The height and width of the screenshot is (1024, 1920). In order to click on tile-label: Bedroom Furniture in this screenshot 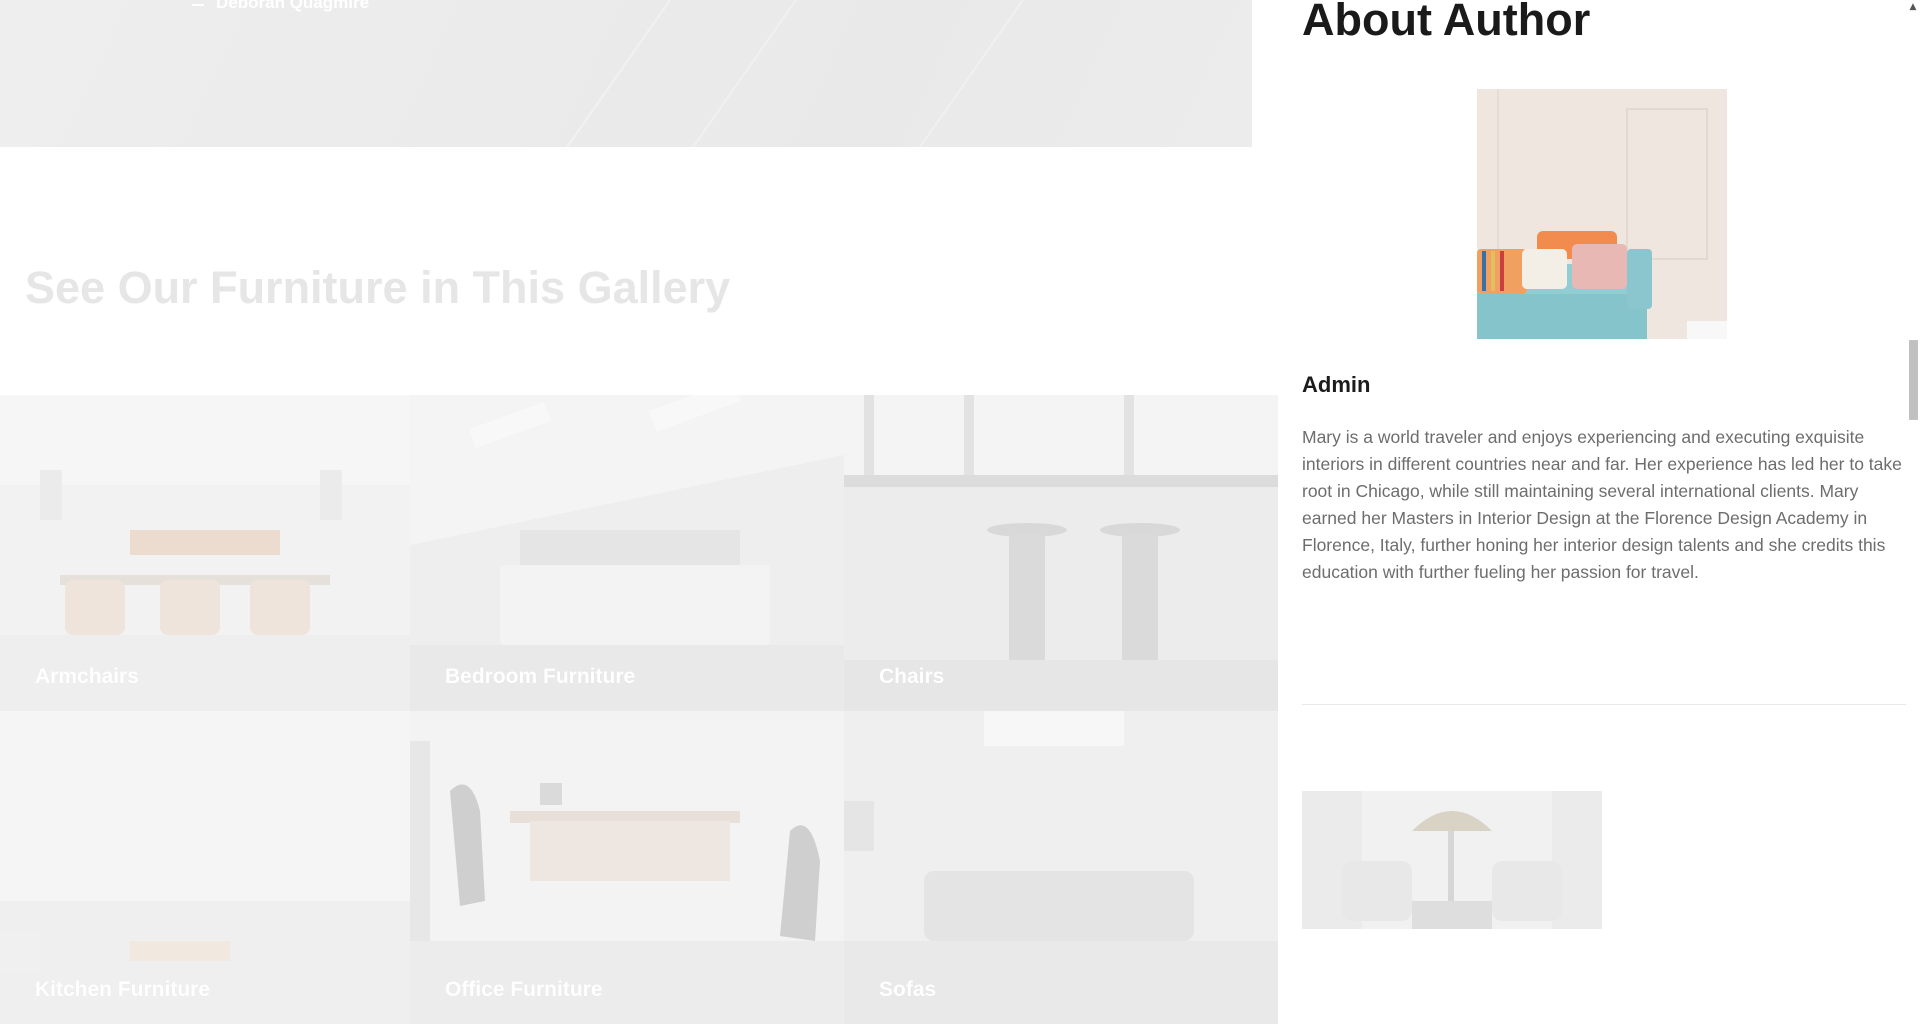, I will do `click(540, 676)`.